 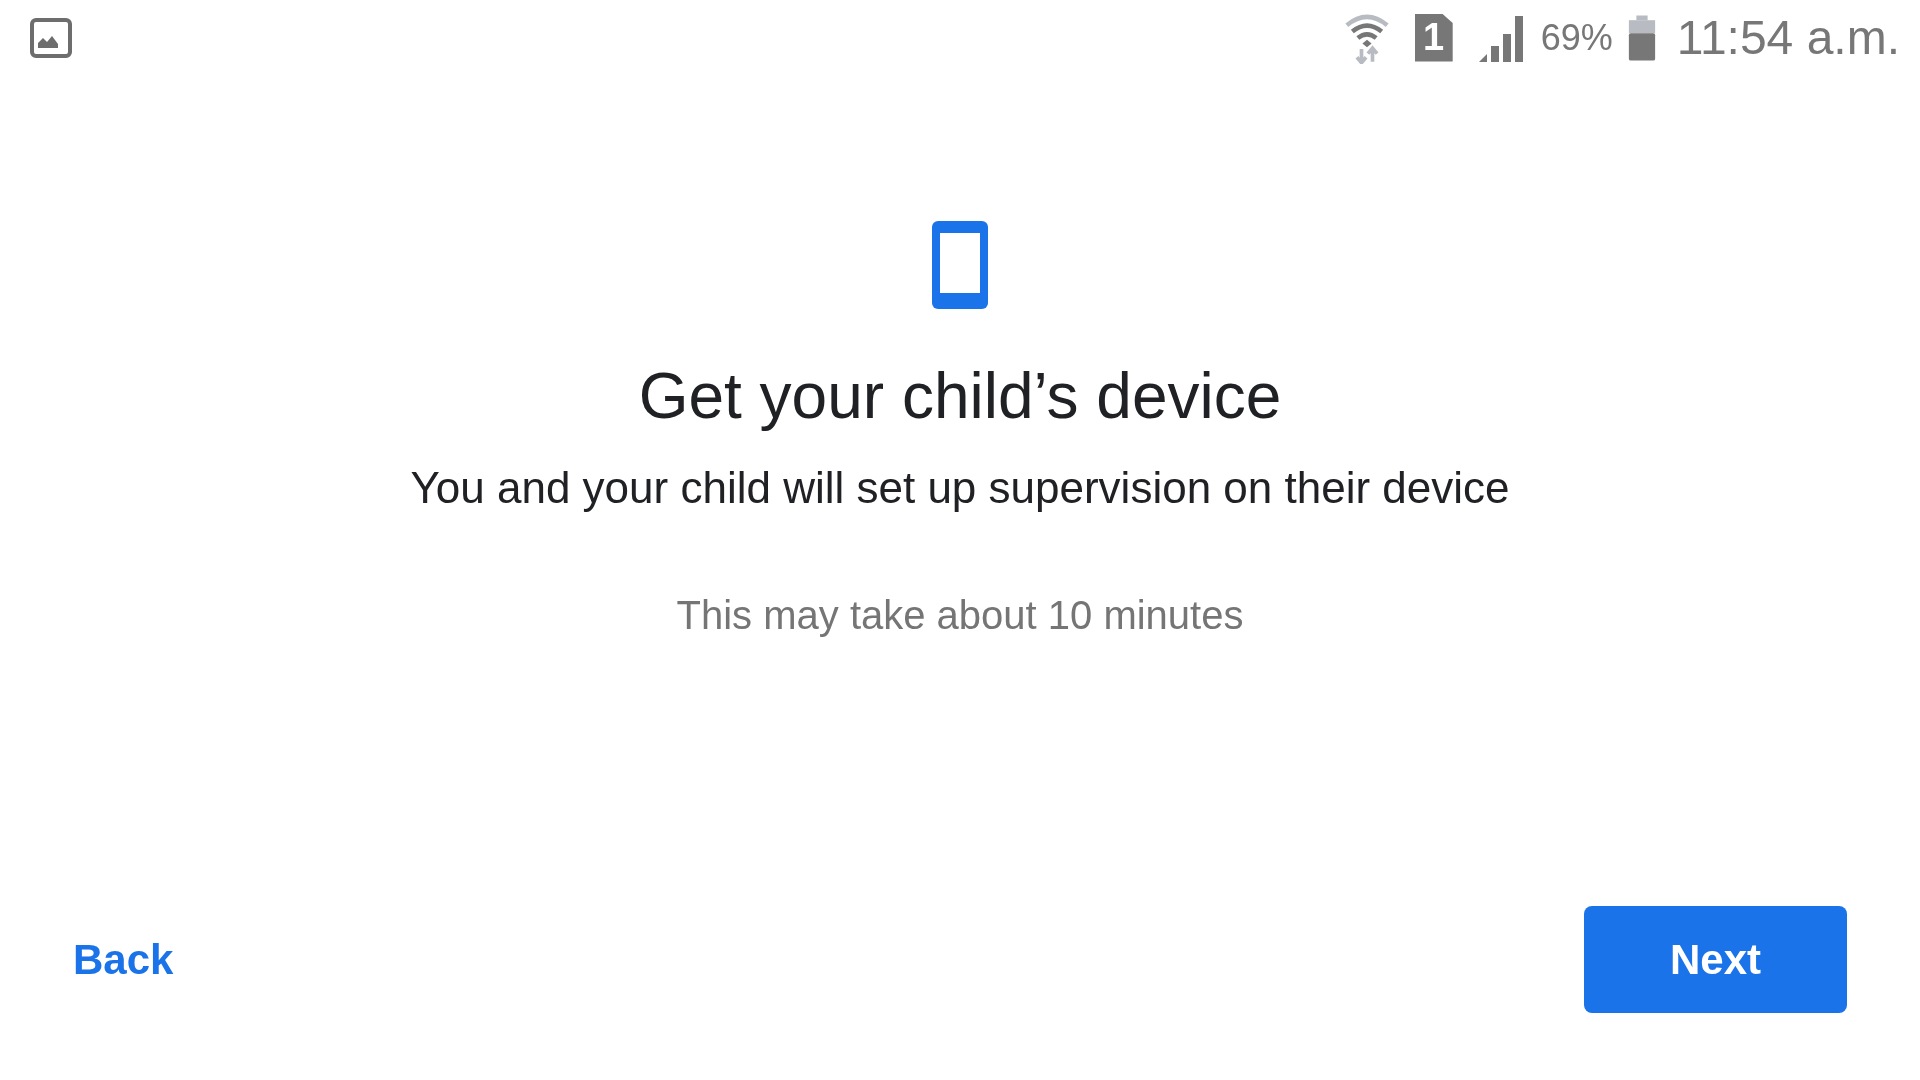 What do you see at coordinates (1715, 959) in the screenshot?
I see `next-button: Next` at bounding box center [1715, 959].